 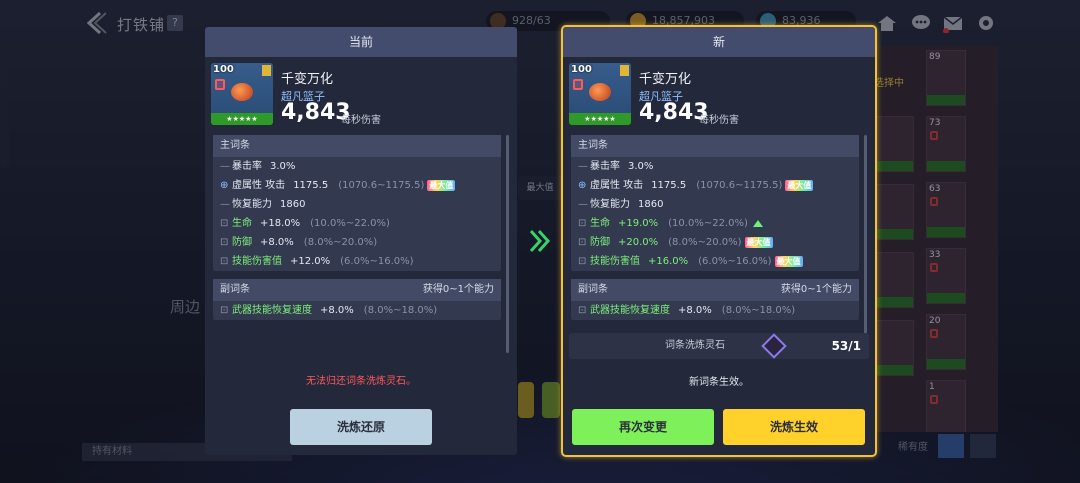 What do you see at coordinates (361, 381) in the screenshot?
I see `warning-text: 无法归还词条洗炼灵石。` at bounding box center [361, 381].